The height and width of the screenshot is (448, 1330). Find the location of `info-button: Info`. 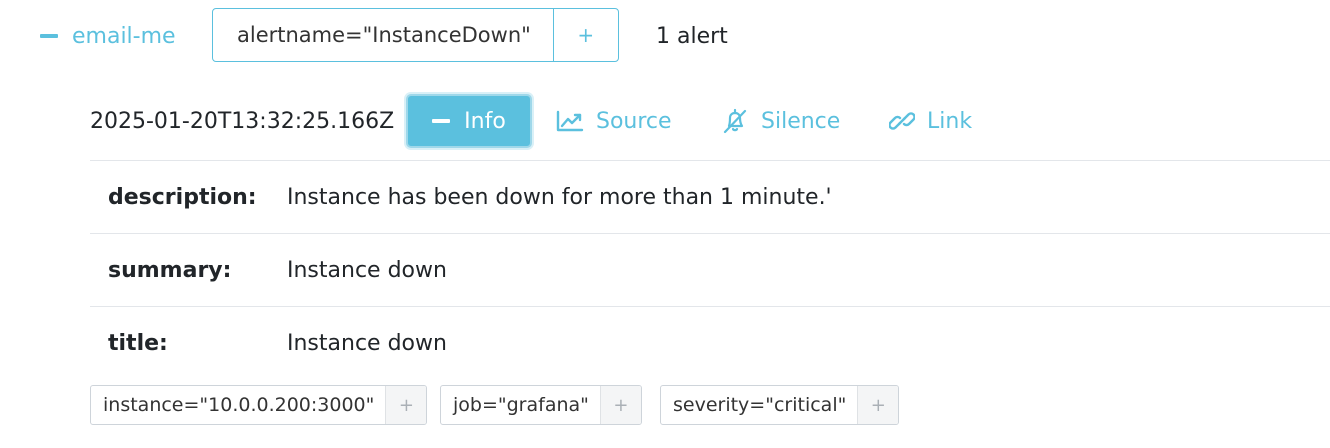

info-button: Info is located at coordinates (469, 121).